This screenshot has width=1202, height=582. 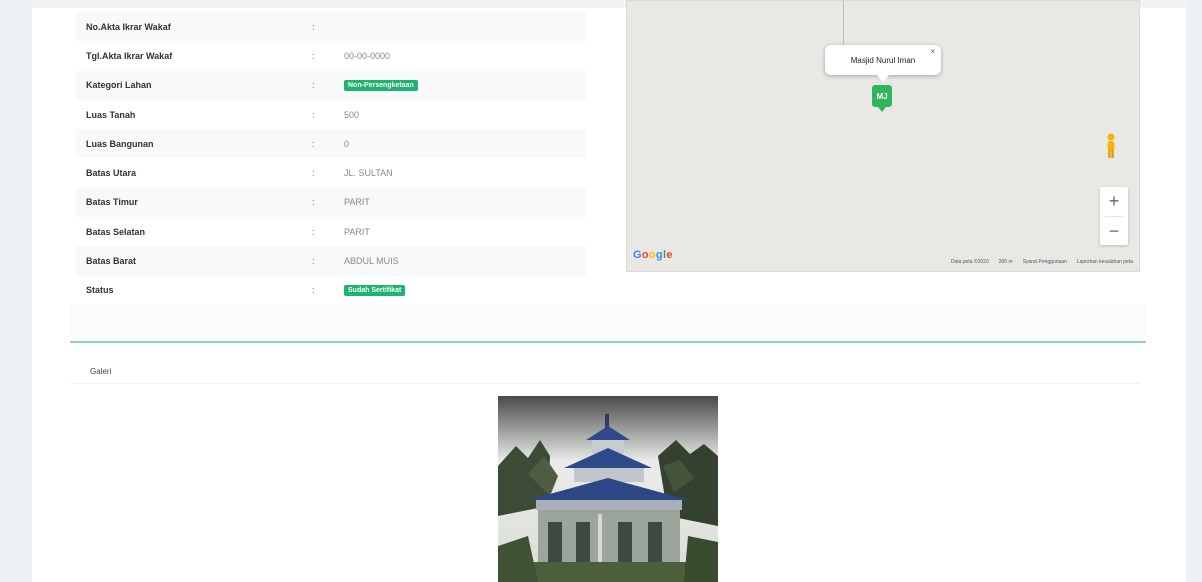 I want to click on detail-label: Batas Utara, so click(x=111, y=173).